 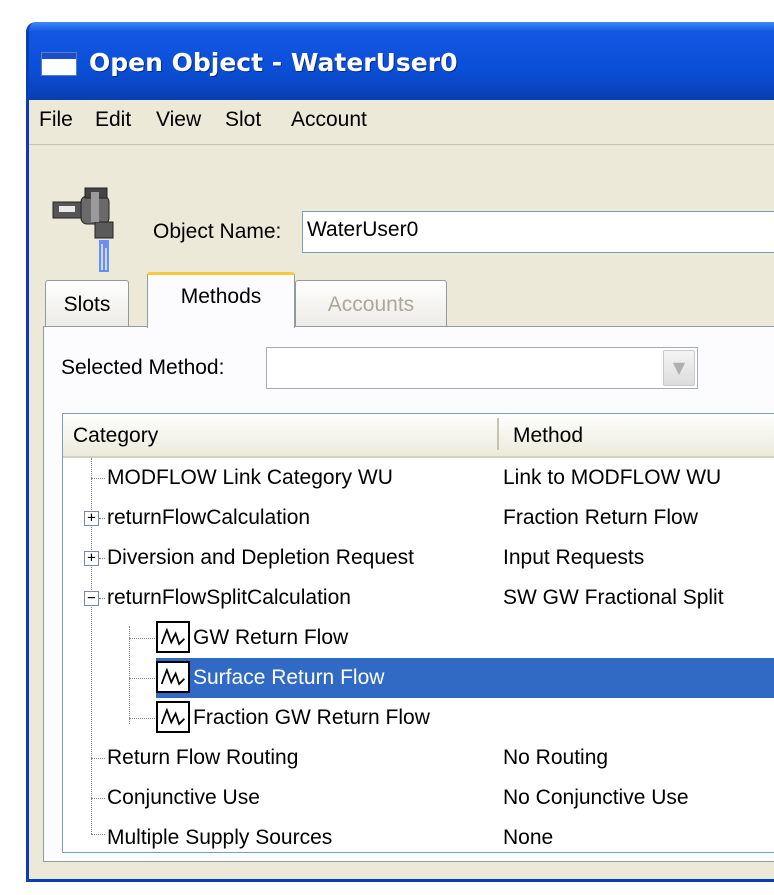 I want to click on menu-slot: Slot, so click(x=243, y=120).